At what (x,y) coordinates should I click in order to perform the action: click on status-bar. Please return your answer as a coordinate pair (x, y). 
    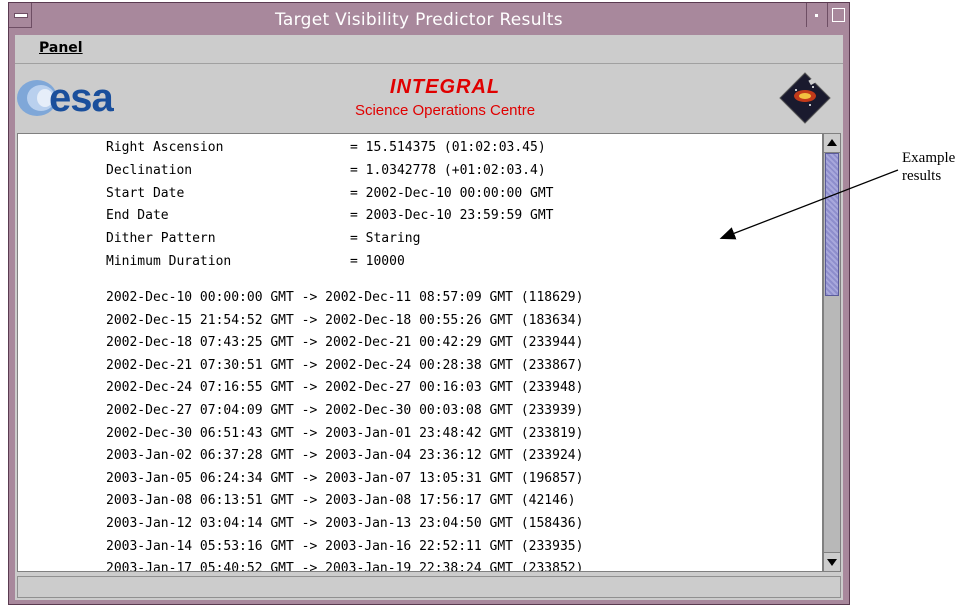
    Looking at the image, I should click on (429, 587).